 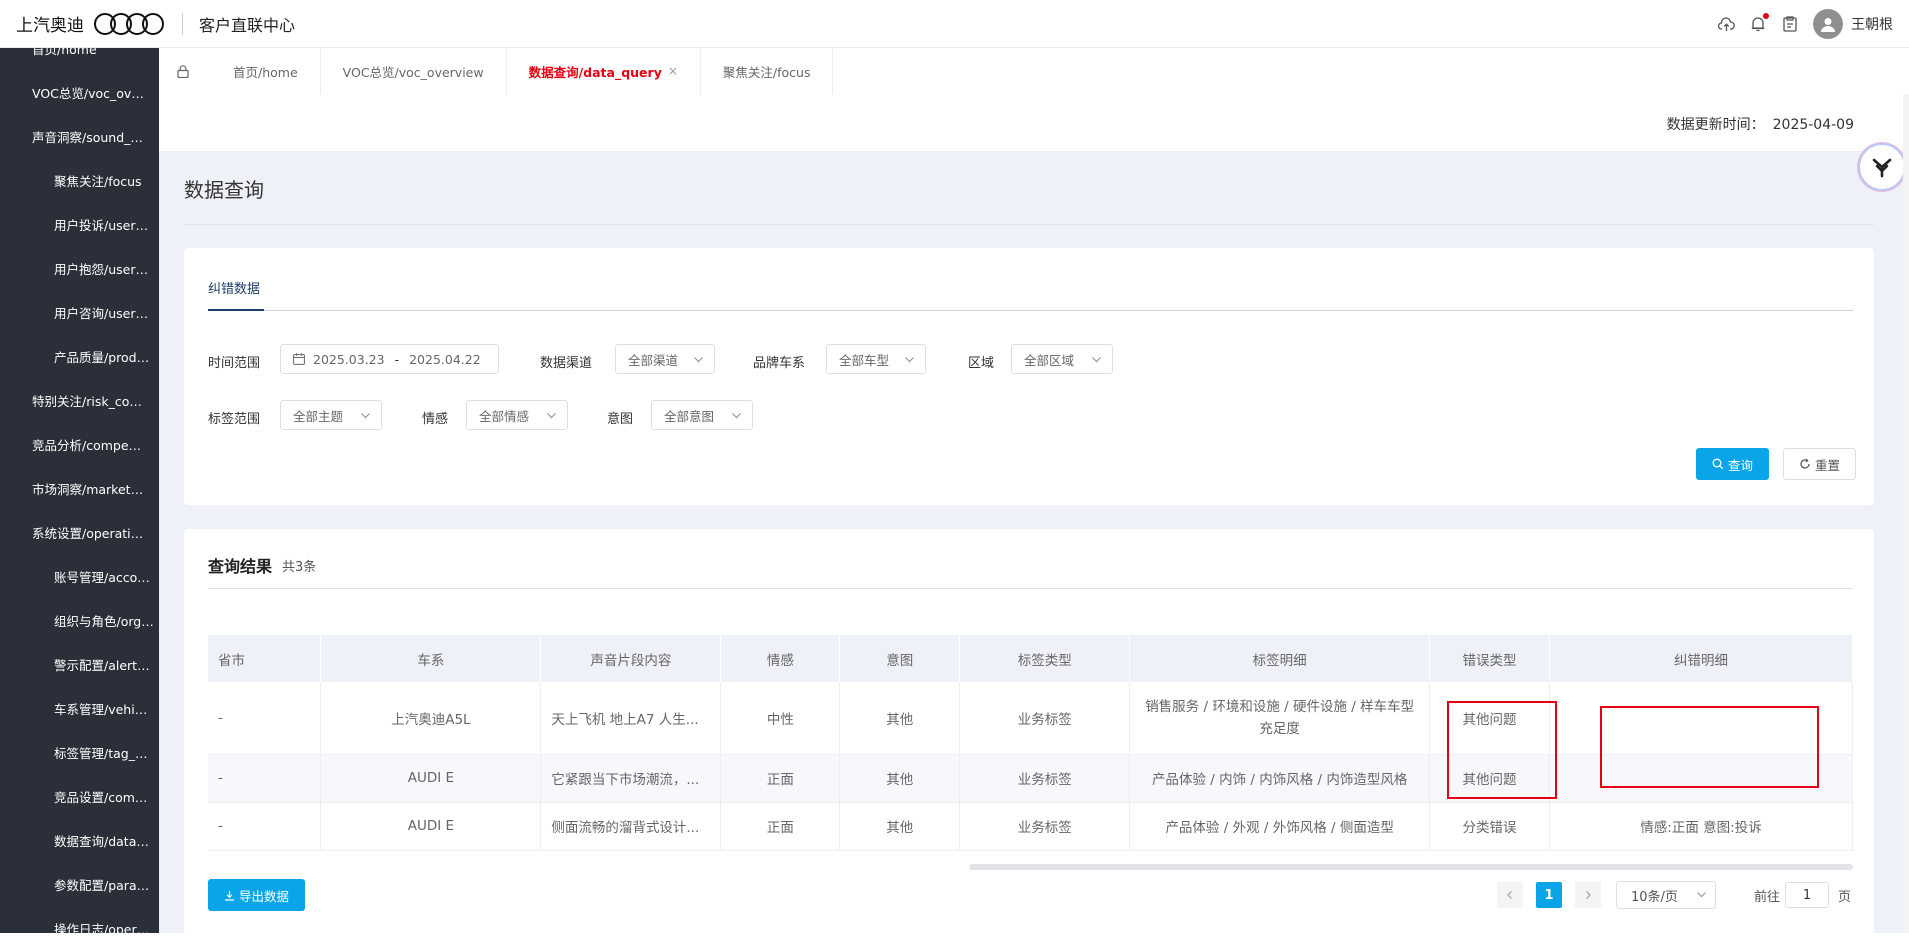 What do you see at coordinates (79, 620) in the screenshot?
I see `sidebar-item-organization: 组织与角色/organization` at bounding box center [79, 620].